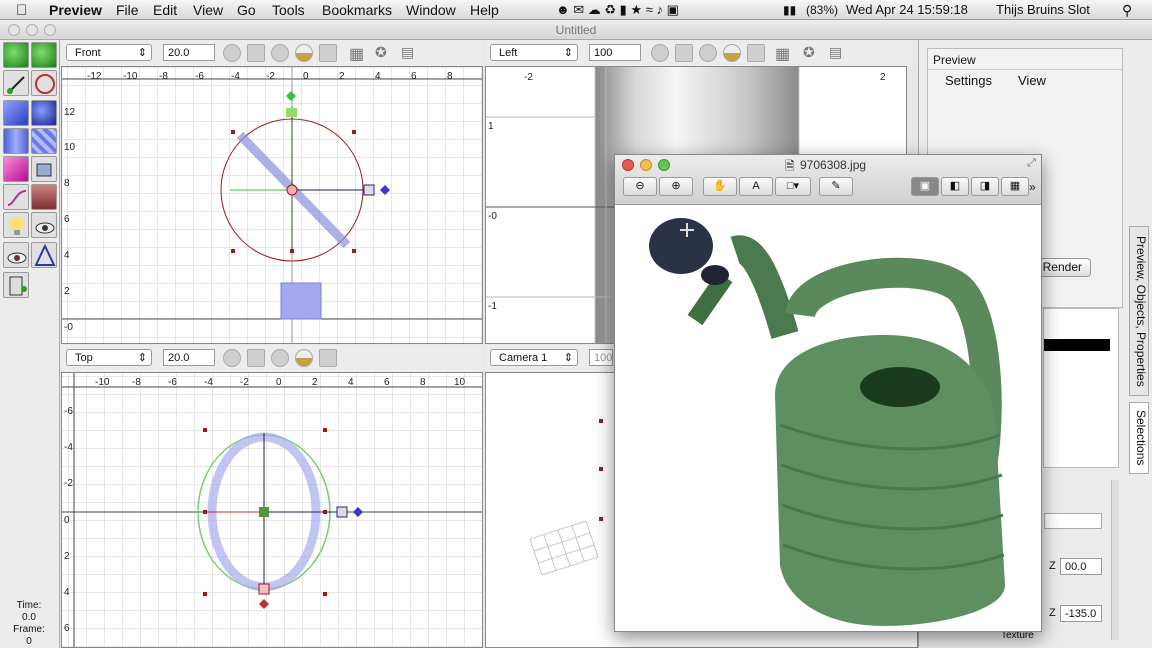 The image size is (1152, 648). What do you see at coordinates (356, 54) in the screenshot?
I see `grid-icon: ▦` at bounding box center [356, 54].